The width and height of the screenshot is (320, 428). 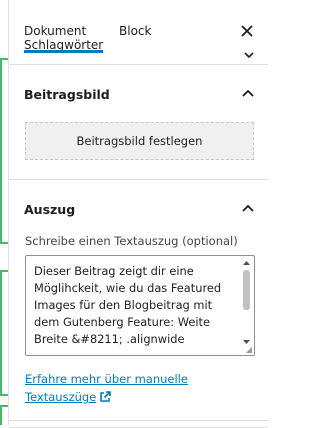 What do you see at coordinates (61, 397) in the screenshot?
I see `learn-more-line2: Textauszüge` at bounding box center [61, 397].